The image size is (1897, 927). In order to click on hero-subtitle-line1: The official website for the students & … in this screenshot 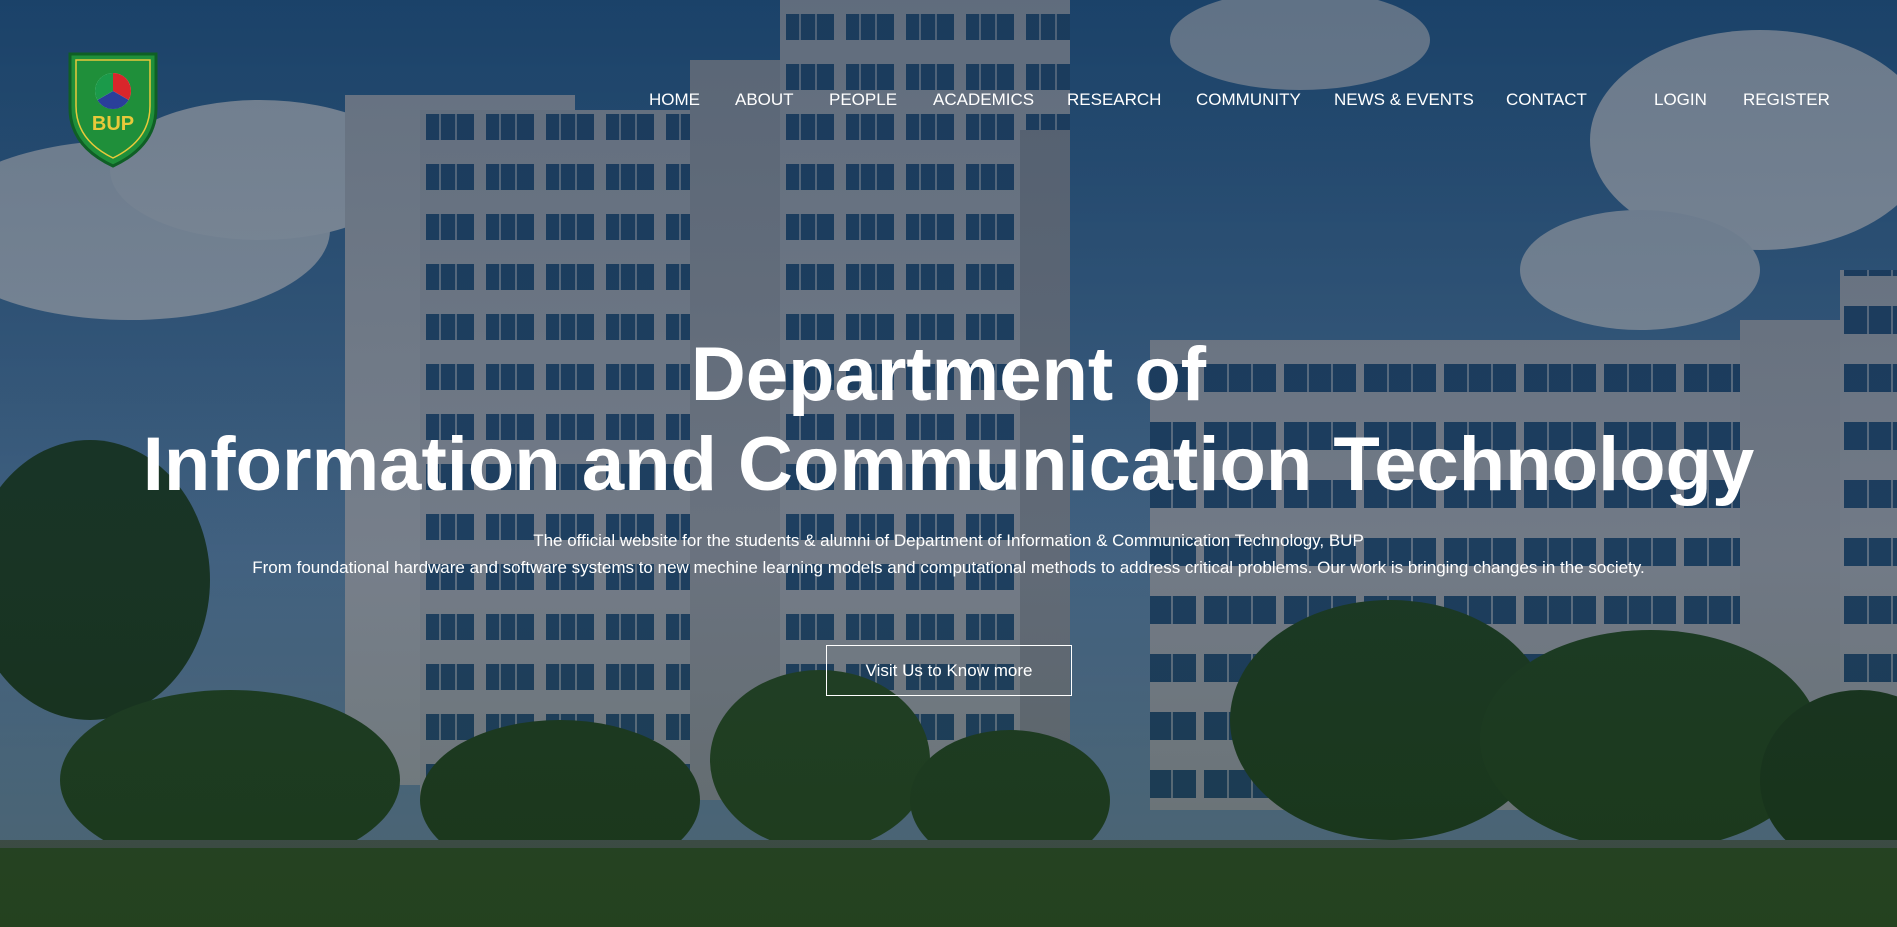, I will do `click(948, 540)`.